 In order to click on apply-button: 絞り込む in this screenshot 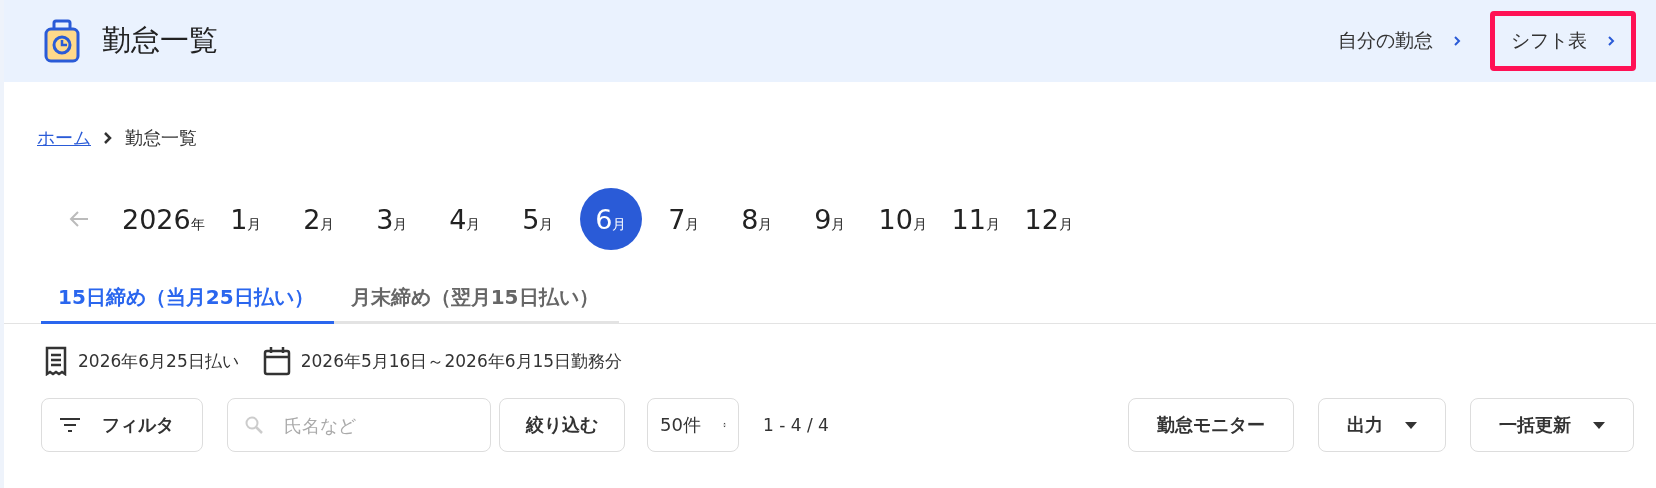, I will do `click(562, 425)`.